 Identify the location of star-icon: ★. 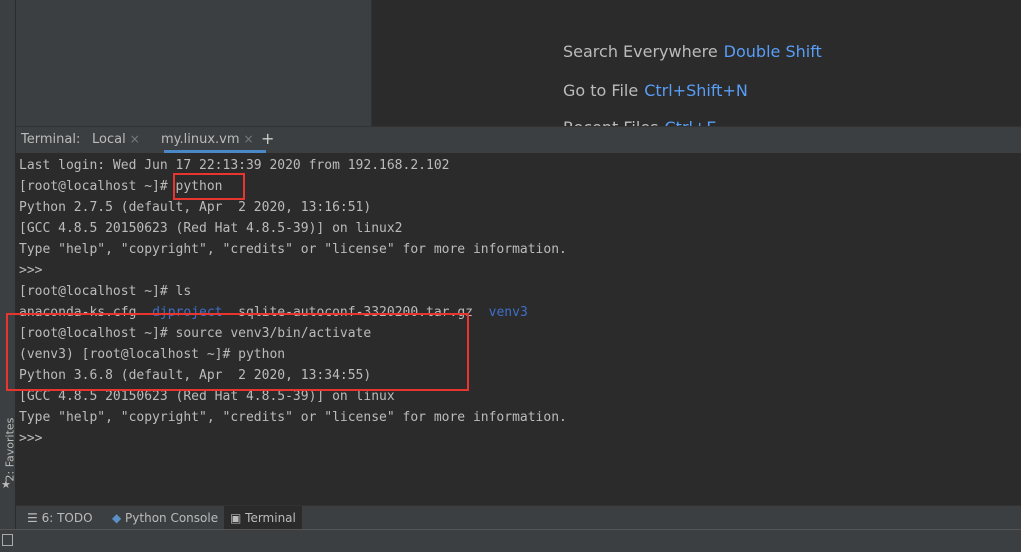
(6, 484).